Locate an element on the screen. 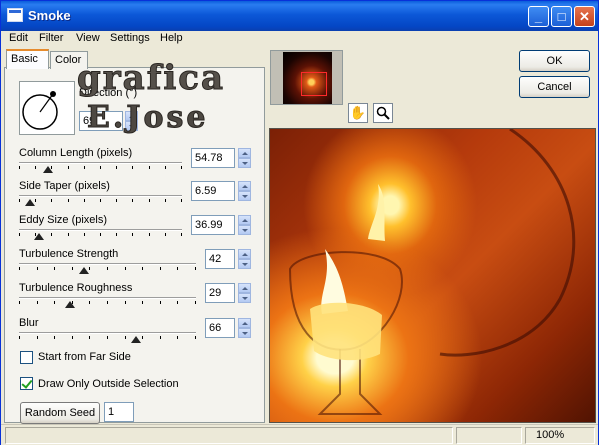 The height and width of the screenshot is (445, 599). direction-dial-icon is located at coordinates (40, 110).